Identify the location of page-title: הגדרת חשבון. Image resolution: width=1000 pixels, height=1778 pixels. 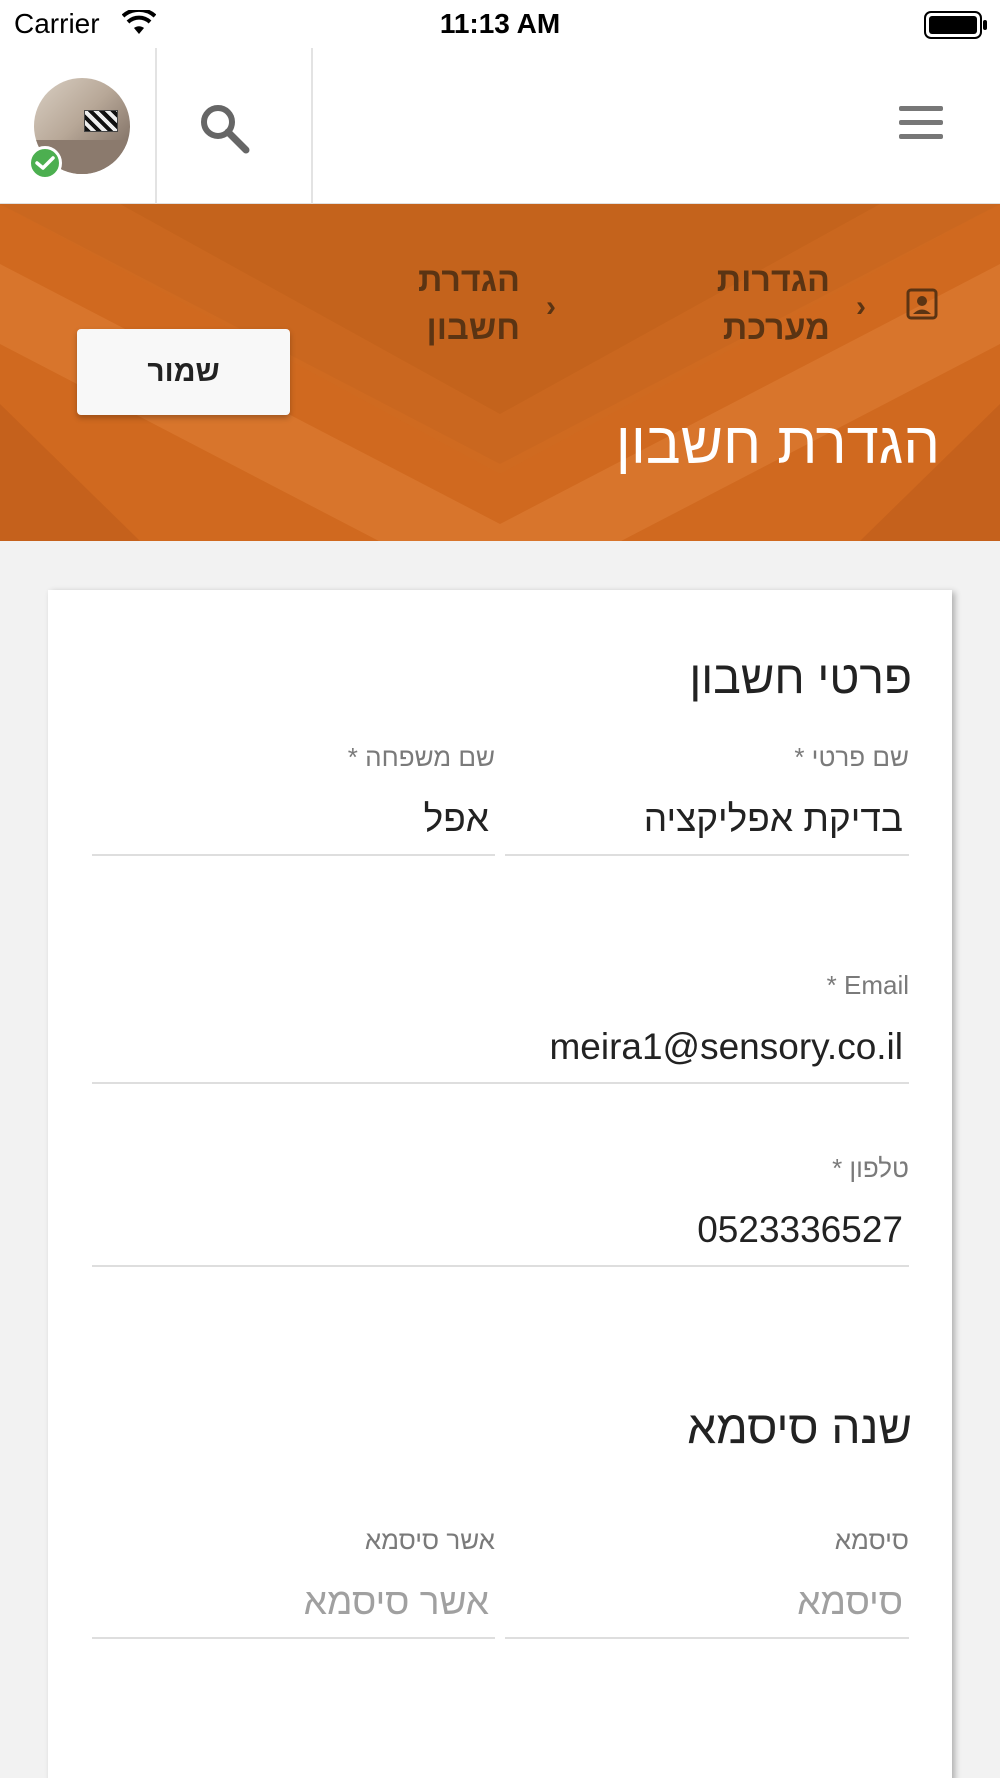
(777, 443).